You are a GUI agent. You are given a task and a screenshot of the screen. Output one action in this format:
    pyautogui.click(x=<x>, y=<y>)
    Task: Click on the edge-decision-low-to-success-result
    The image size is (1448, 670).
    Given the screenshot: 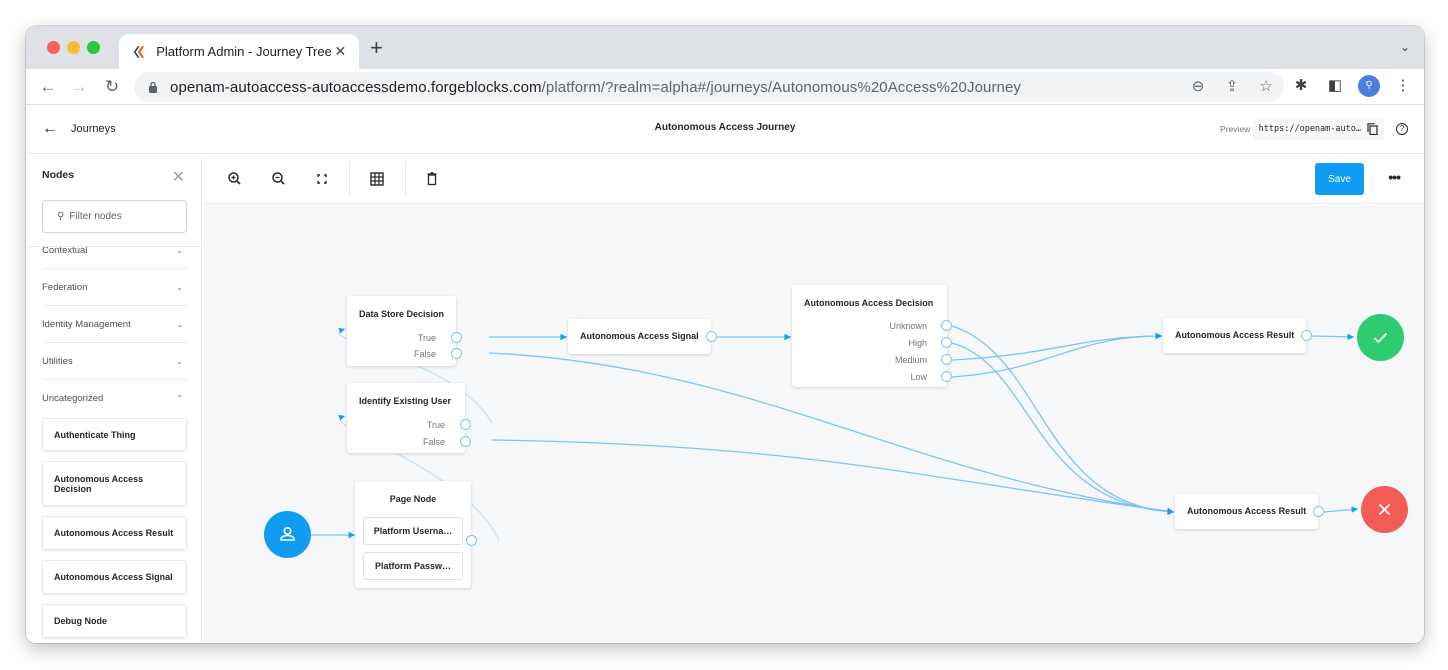 What is the action you would take?
    pyautogui.click(x=1057, y=355)
    